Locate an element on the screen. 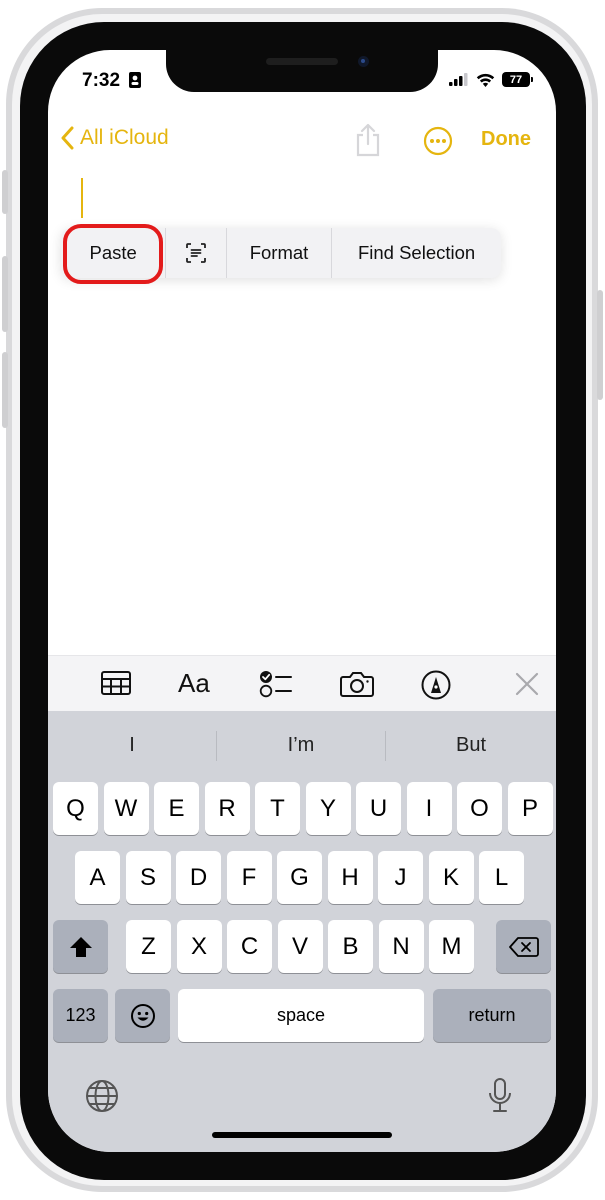 The height and width of the screenshot is (1200, 605). status-icons: 77 is located at coordinates (491, 79).